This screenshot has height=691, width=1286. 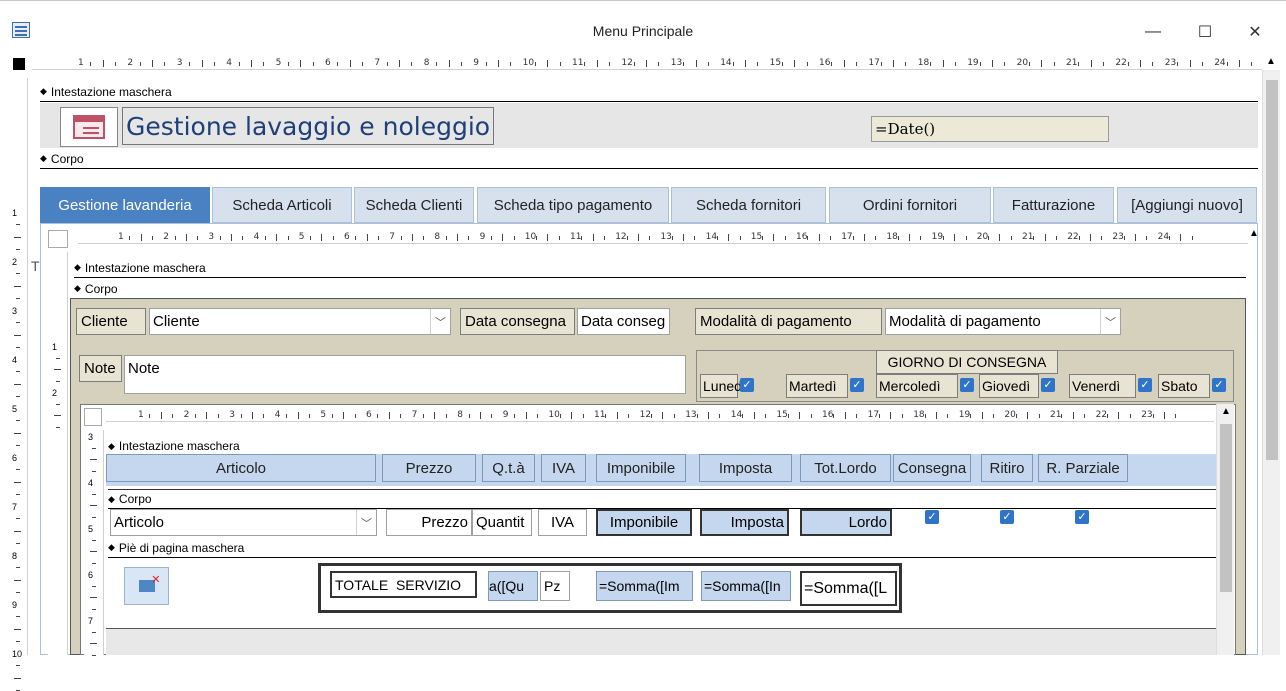 I want to click on subform-header-section: ◆ Intestazione maschera, so click(x=660, y=268).